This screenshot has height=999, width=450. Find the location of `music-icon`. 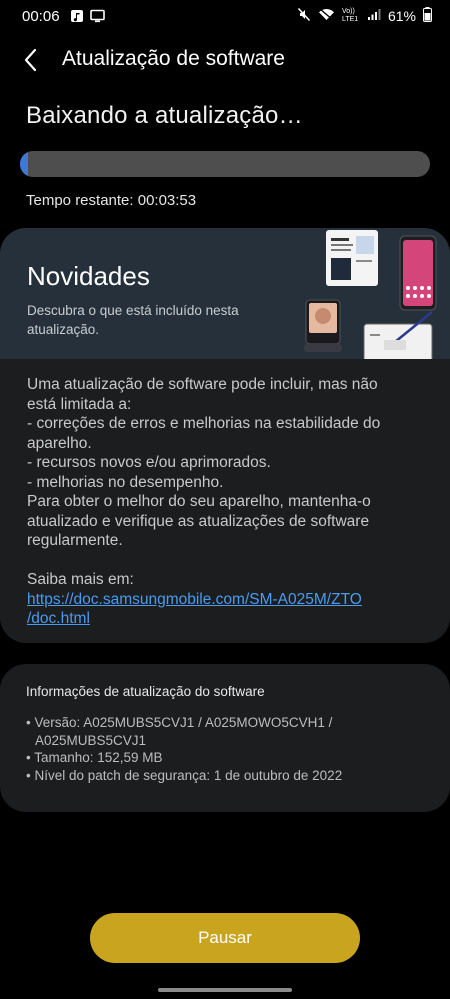

music-icon is located at coordinates (77, 16).